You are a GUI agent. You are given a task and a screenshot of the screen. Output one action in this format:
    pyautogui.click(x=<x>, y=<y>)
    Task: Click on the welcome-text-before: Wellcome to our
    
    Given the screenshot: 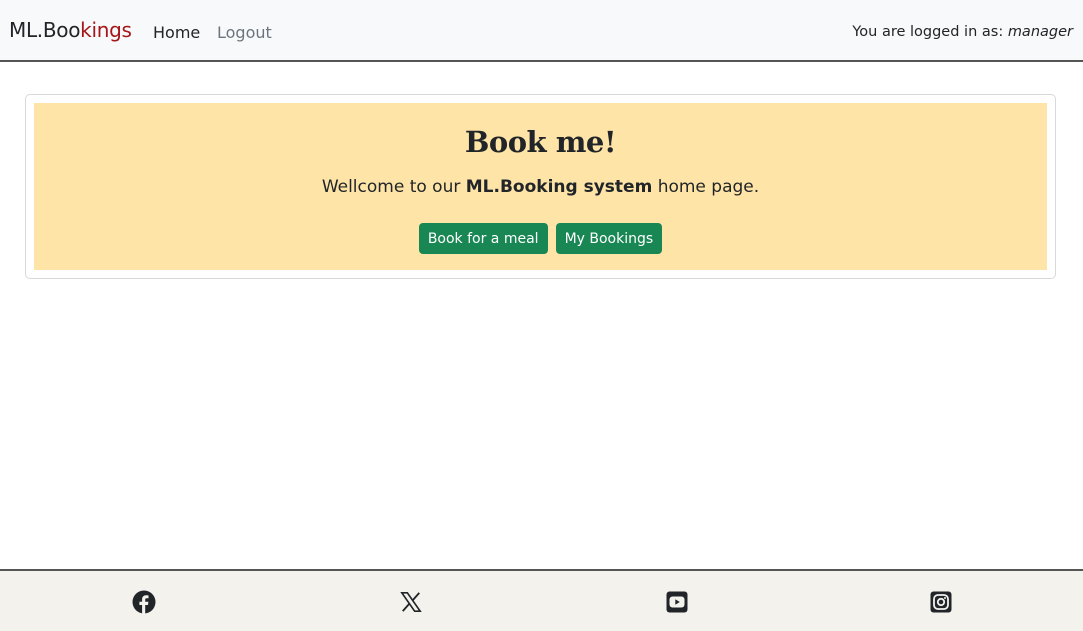 What is the action you would take?
    pyautogui.click(x=393, y=187)
    